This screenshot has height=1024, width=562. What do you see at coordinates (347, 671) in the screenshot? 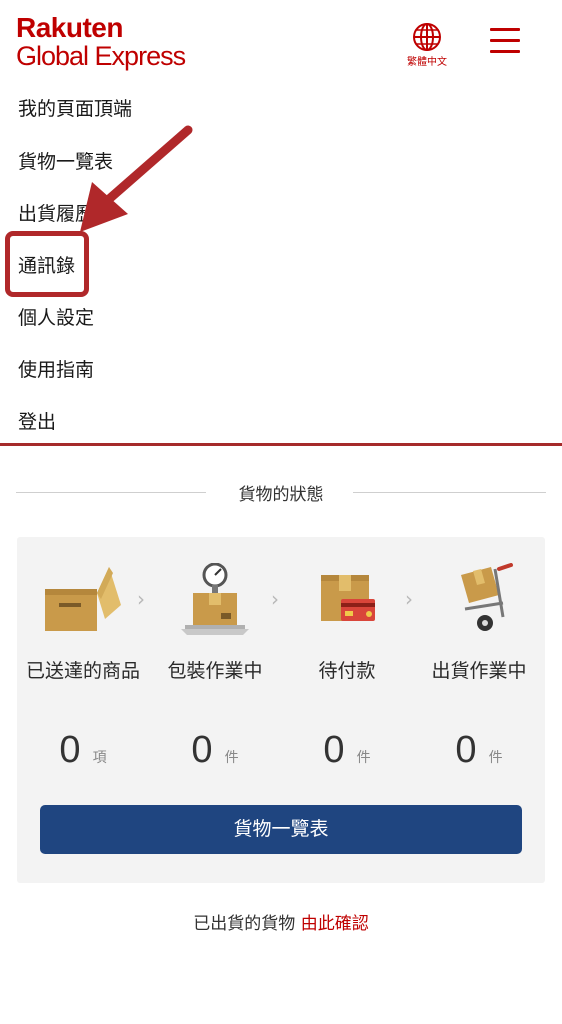
I see `step-label: 待付款` at bounding box center [347, 671].